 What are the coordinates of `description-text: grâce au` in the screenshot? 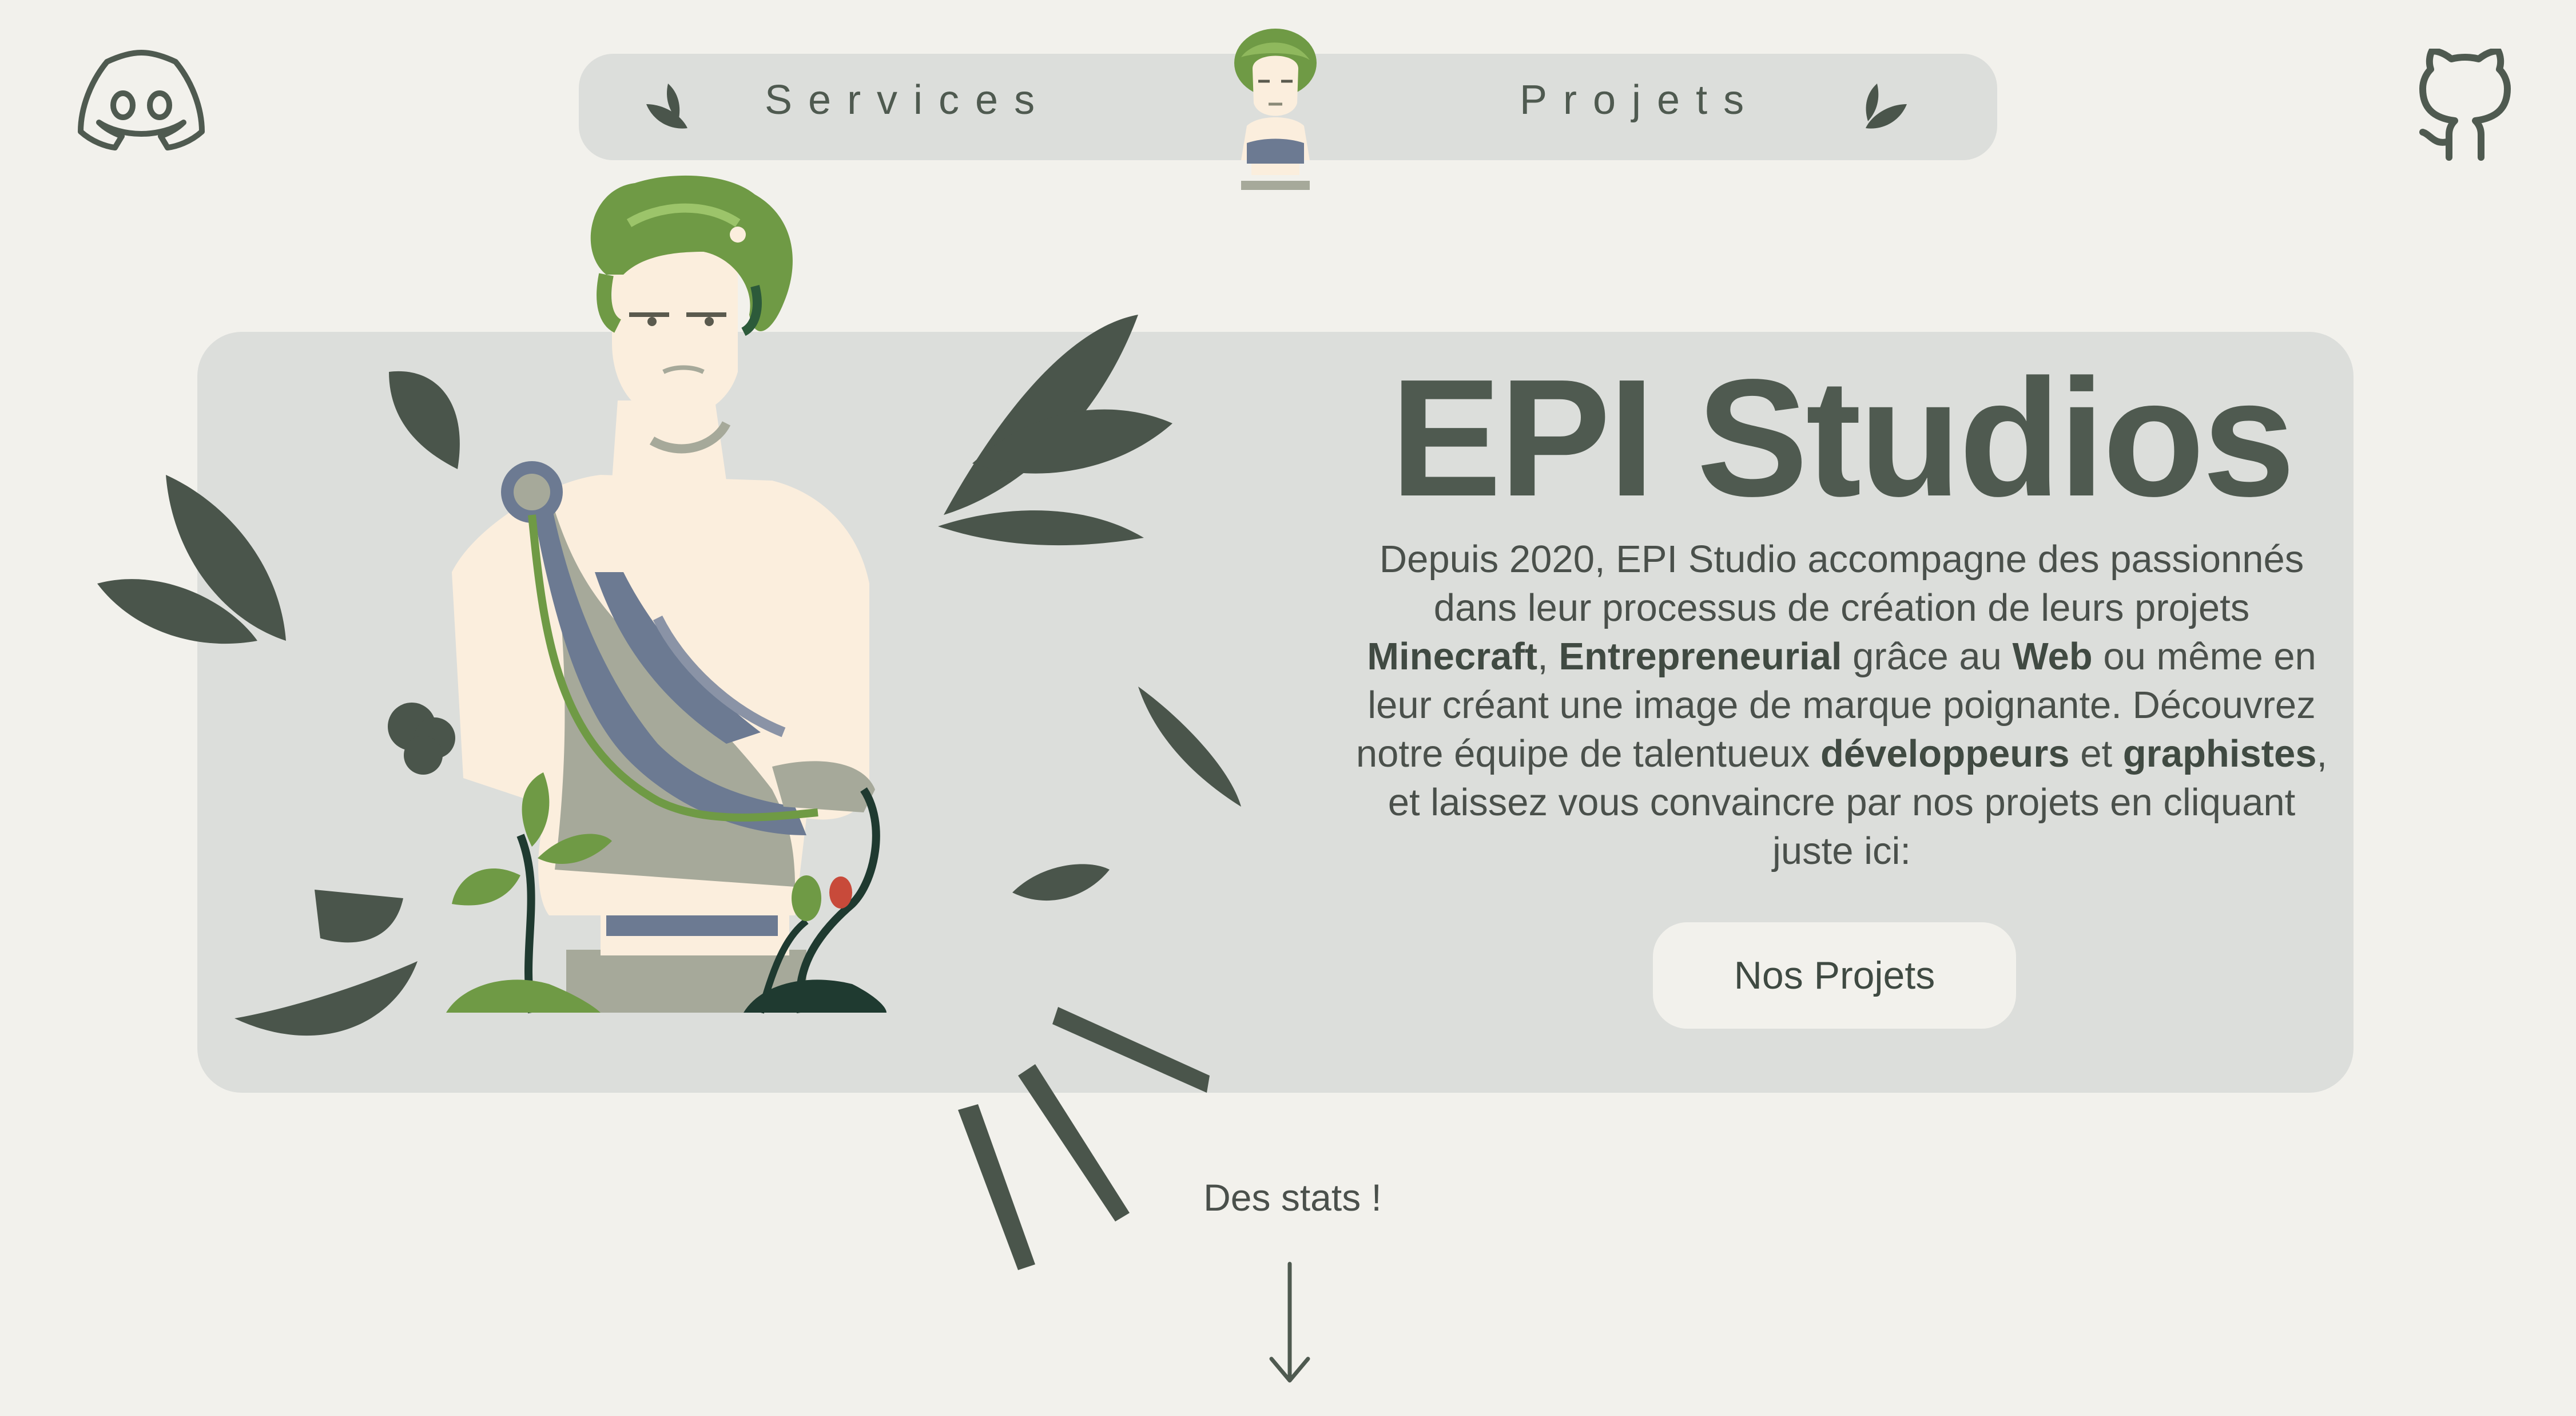 It's located at (1927, 656).